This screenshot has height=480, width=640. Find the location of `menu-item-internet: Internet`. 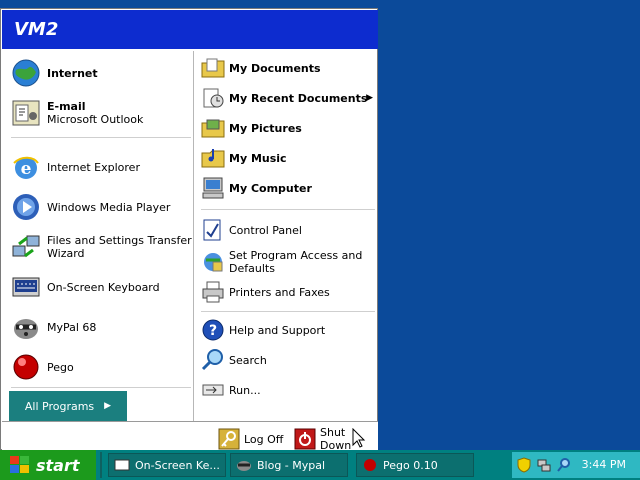

menu-item-internet: Internet is located at coordinates (102, 73).